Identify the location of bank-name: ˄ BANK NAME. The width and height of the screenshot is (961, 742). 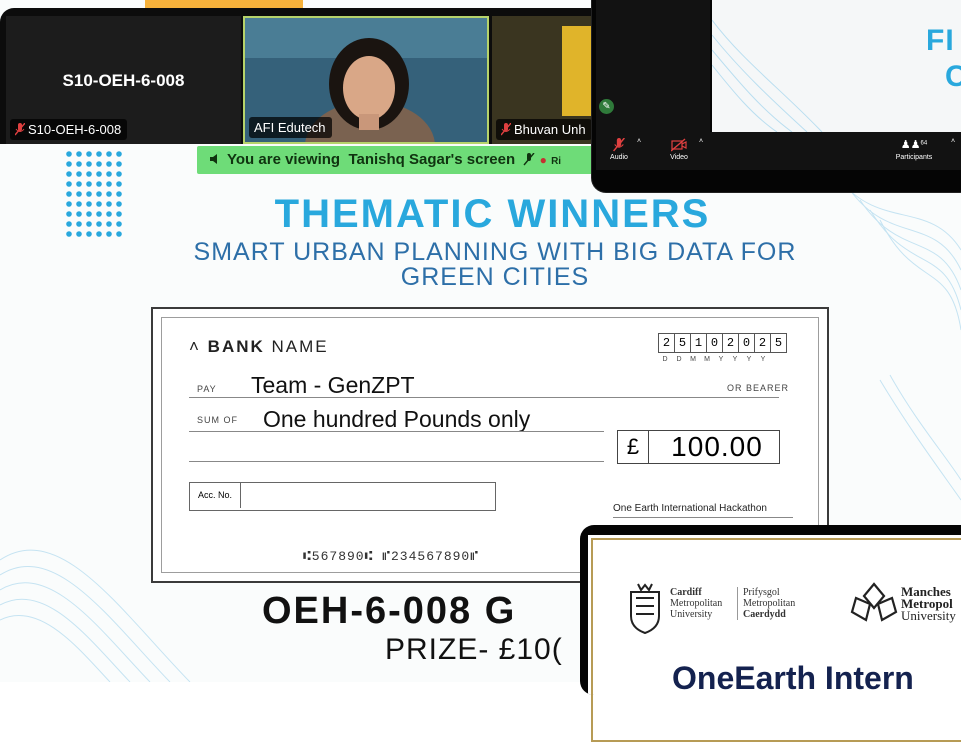
(259, 347).